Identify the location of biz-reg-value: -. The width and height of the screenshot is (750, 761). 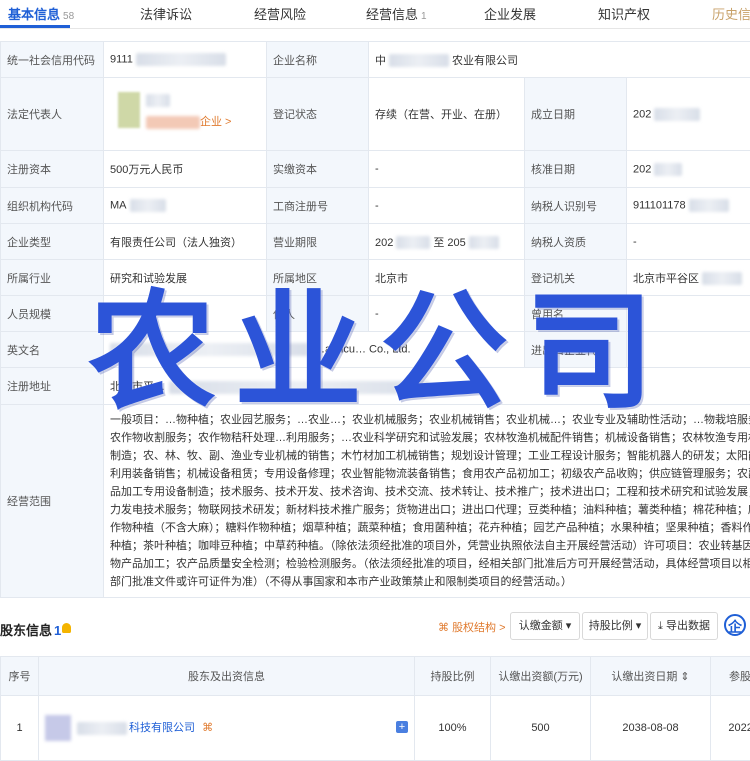
(447, 206).